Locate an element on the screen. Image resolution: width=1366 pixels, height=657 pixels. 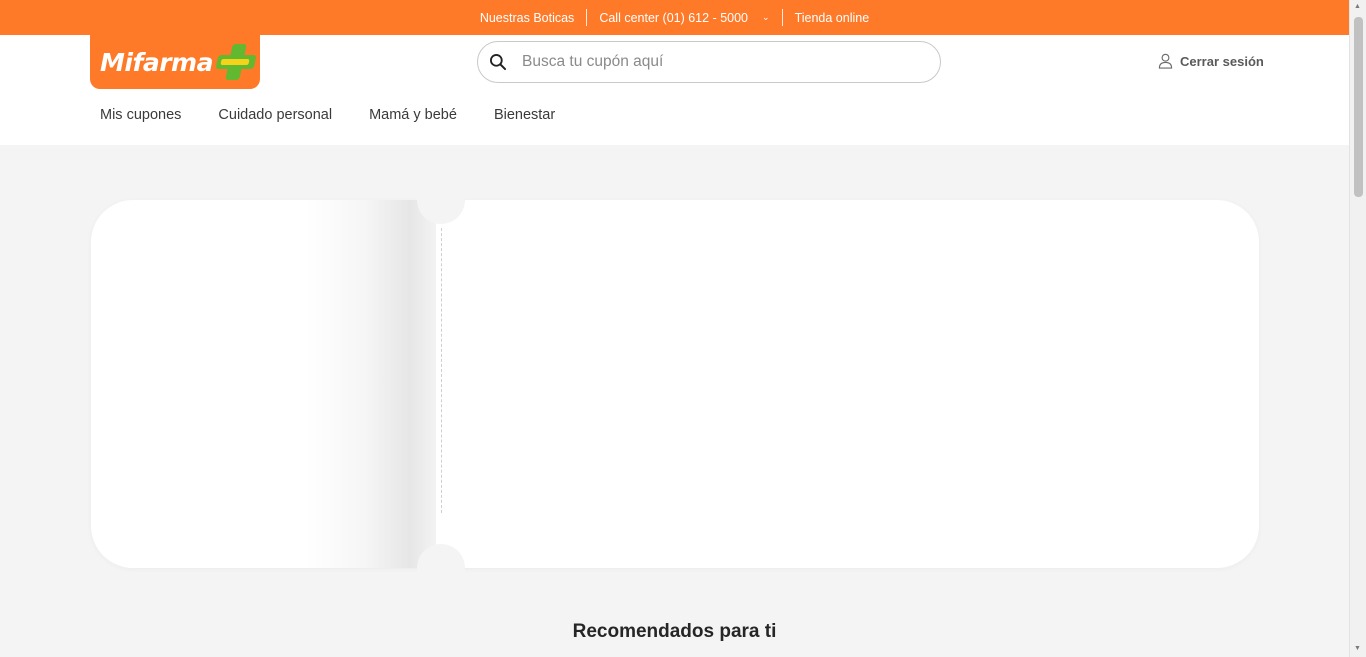
stores-link: Nuestras Boticas is located at coordinates (527, 18).